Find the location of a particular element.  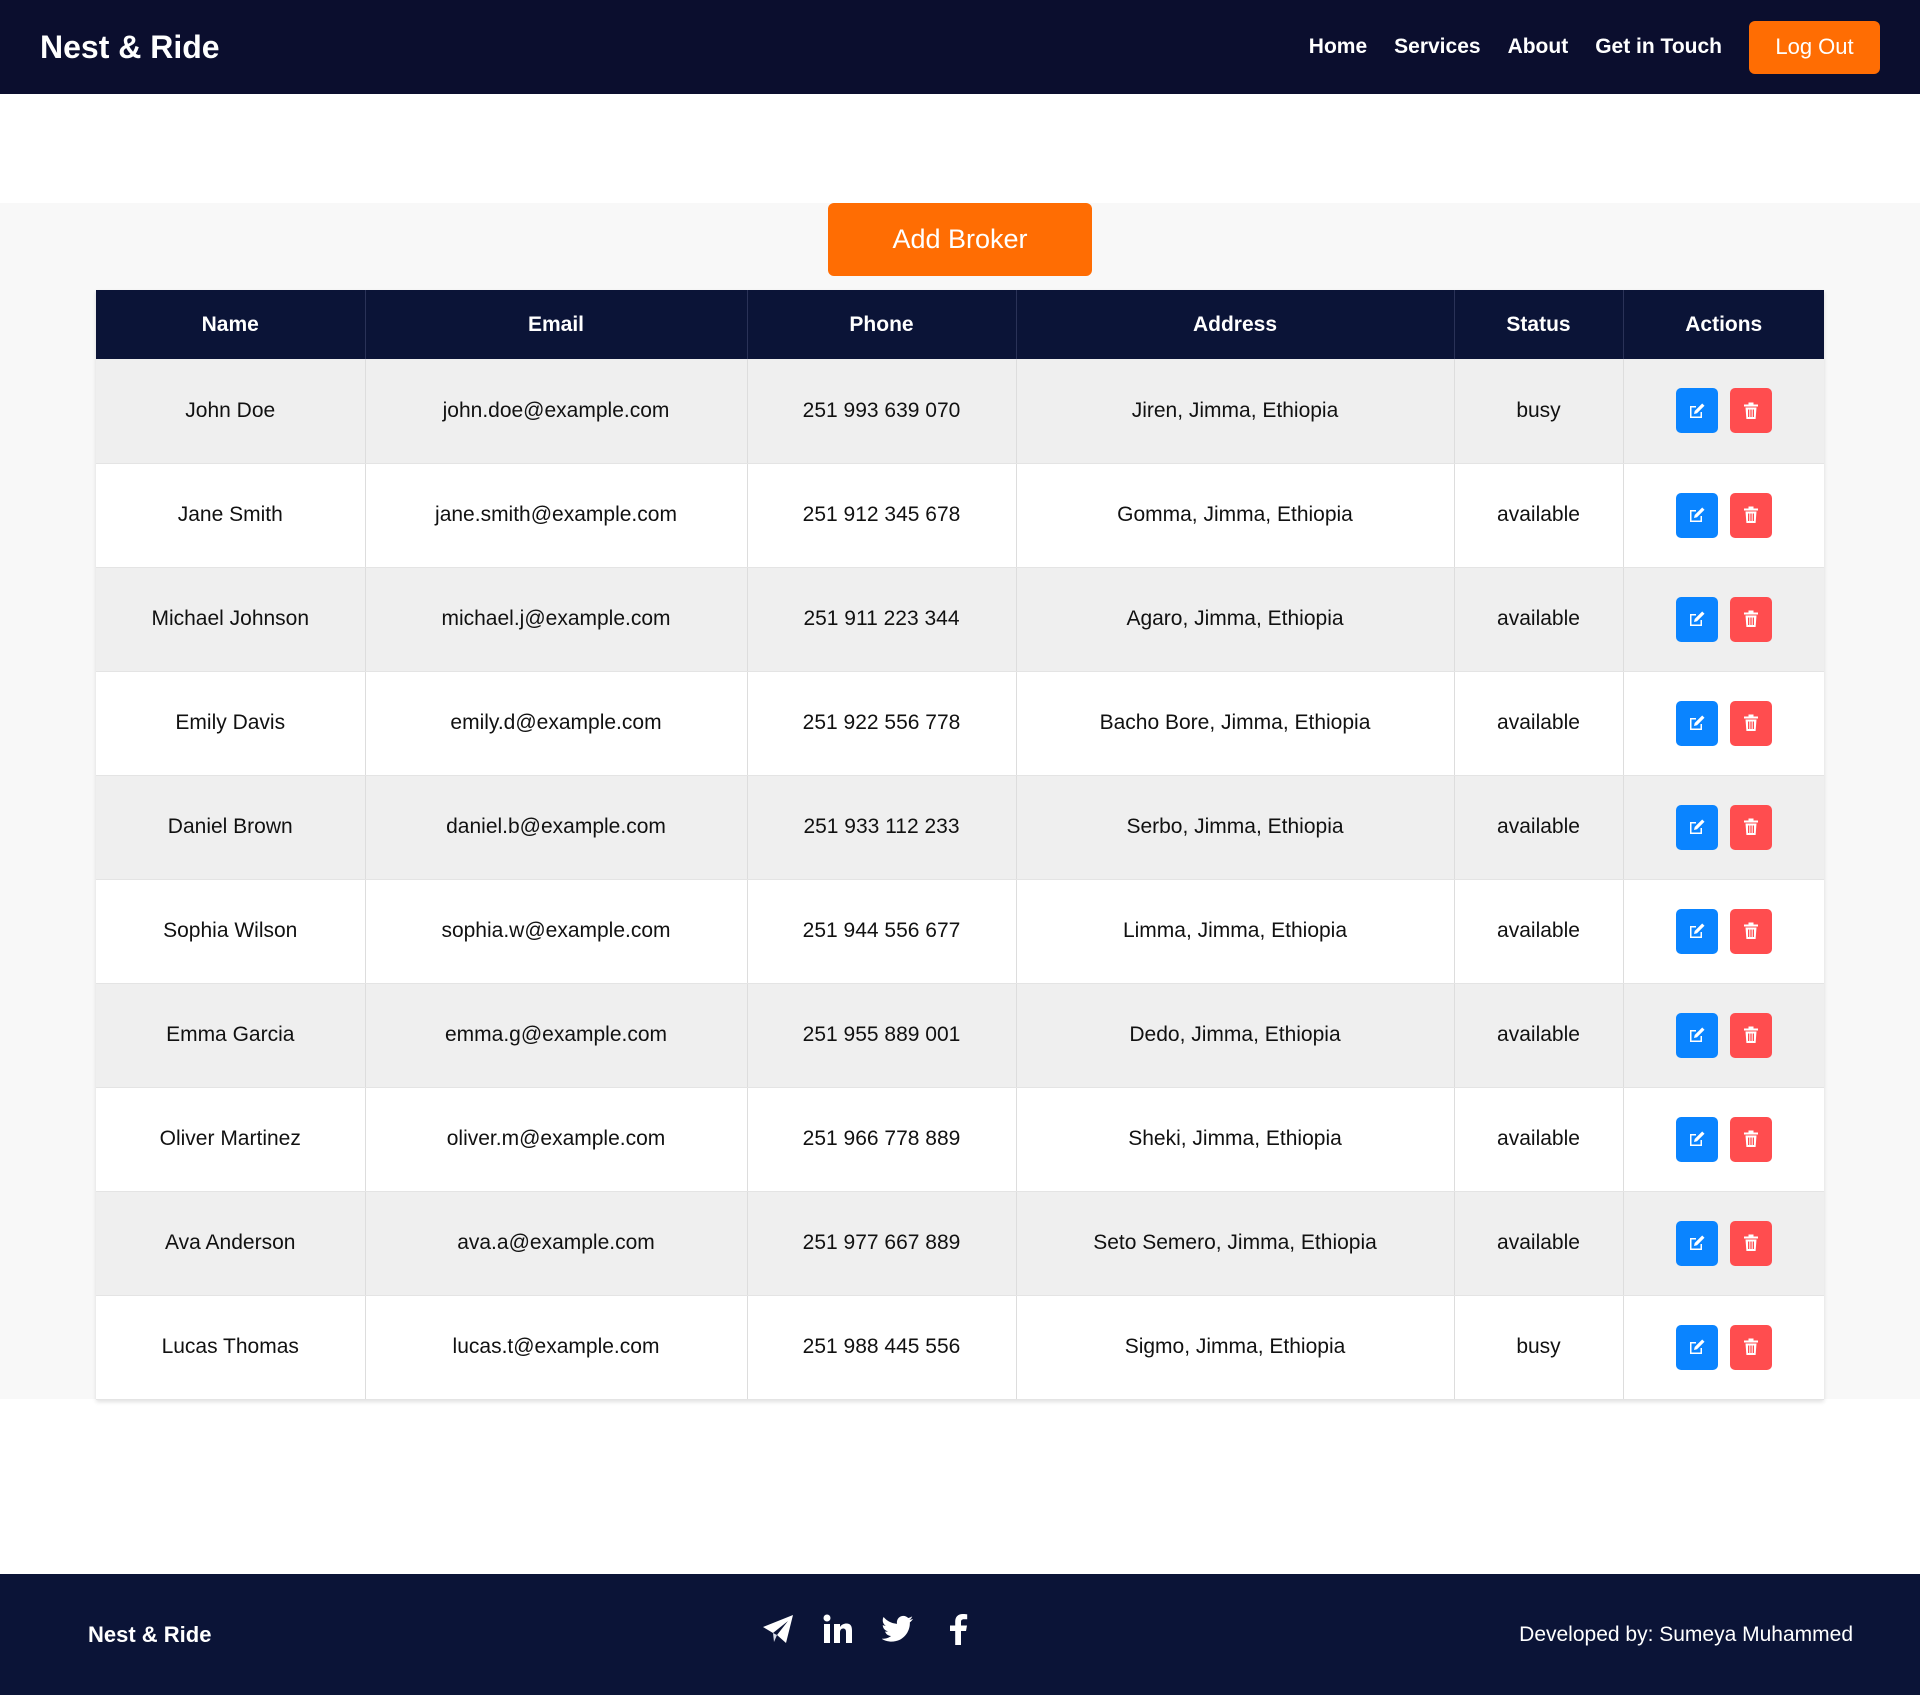

nav-get-in-touch: Get in Touch is located at coordinates (1658, 47).